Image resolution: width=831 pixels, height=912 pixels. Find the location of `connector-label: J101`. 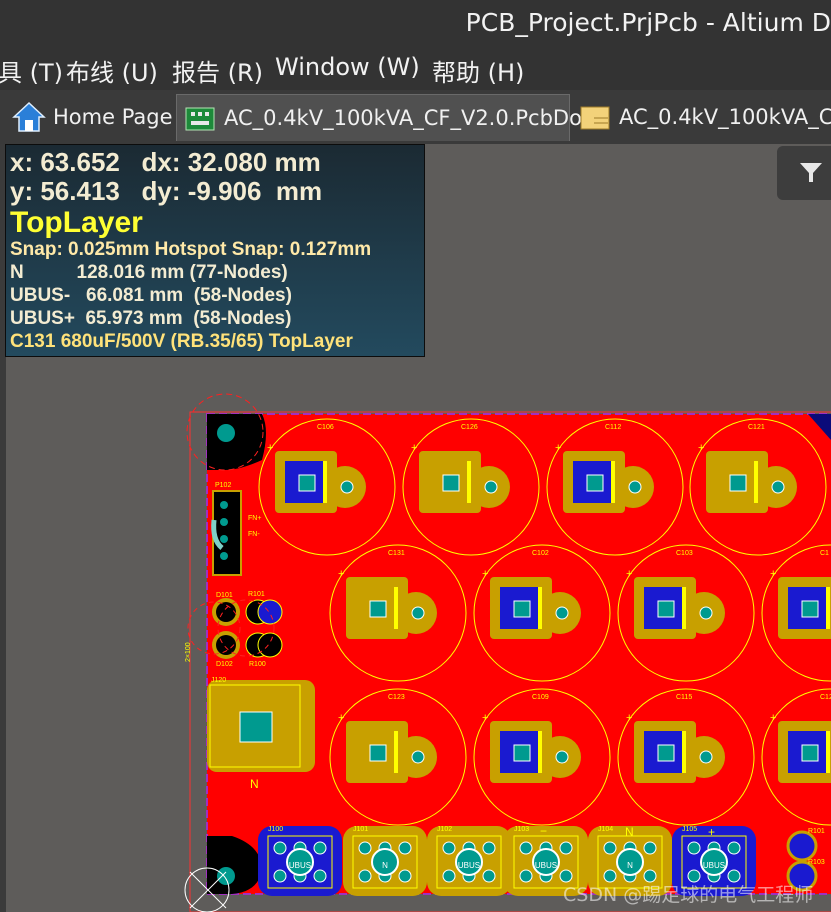

connector-label: J101 is located at coordinates (360, 829).